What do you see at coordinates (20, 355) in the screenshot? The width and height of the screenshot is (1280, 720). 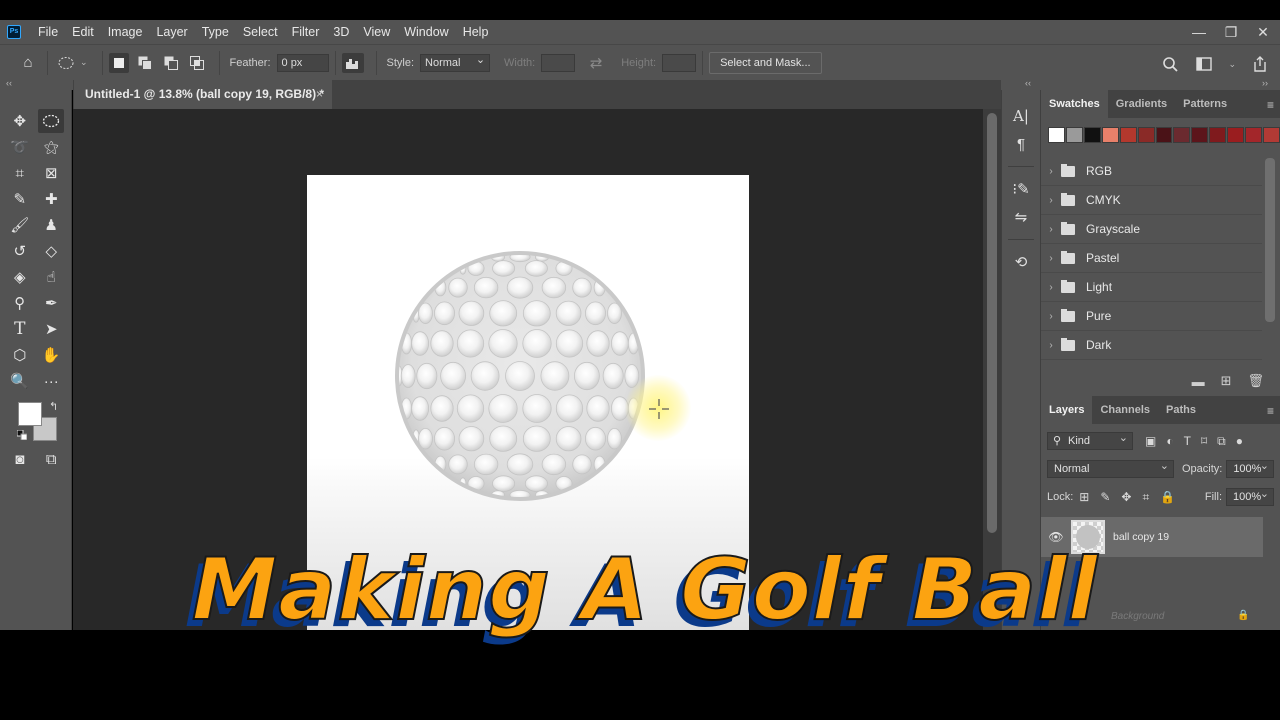 I see `shape-tool-icon: ⬡` at bounding box center [20, 355].